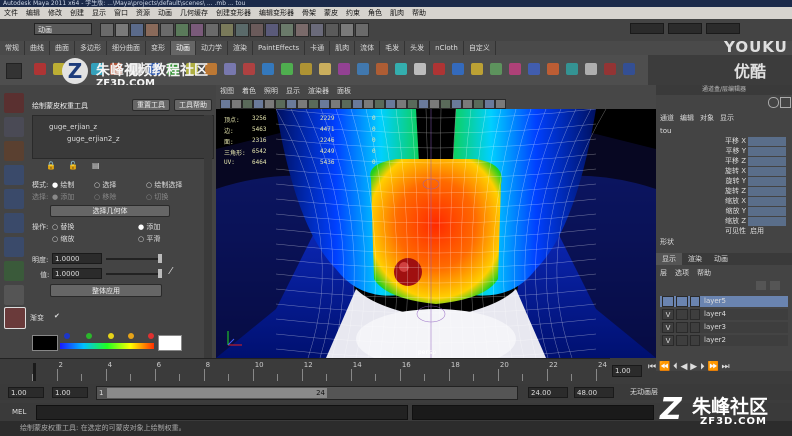  I want to click on menu-item: 几何缓存, so click(194, 13).